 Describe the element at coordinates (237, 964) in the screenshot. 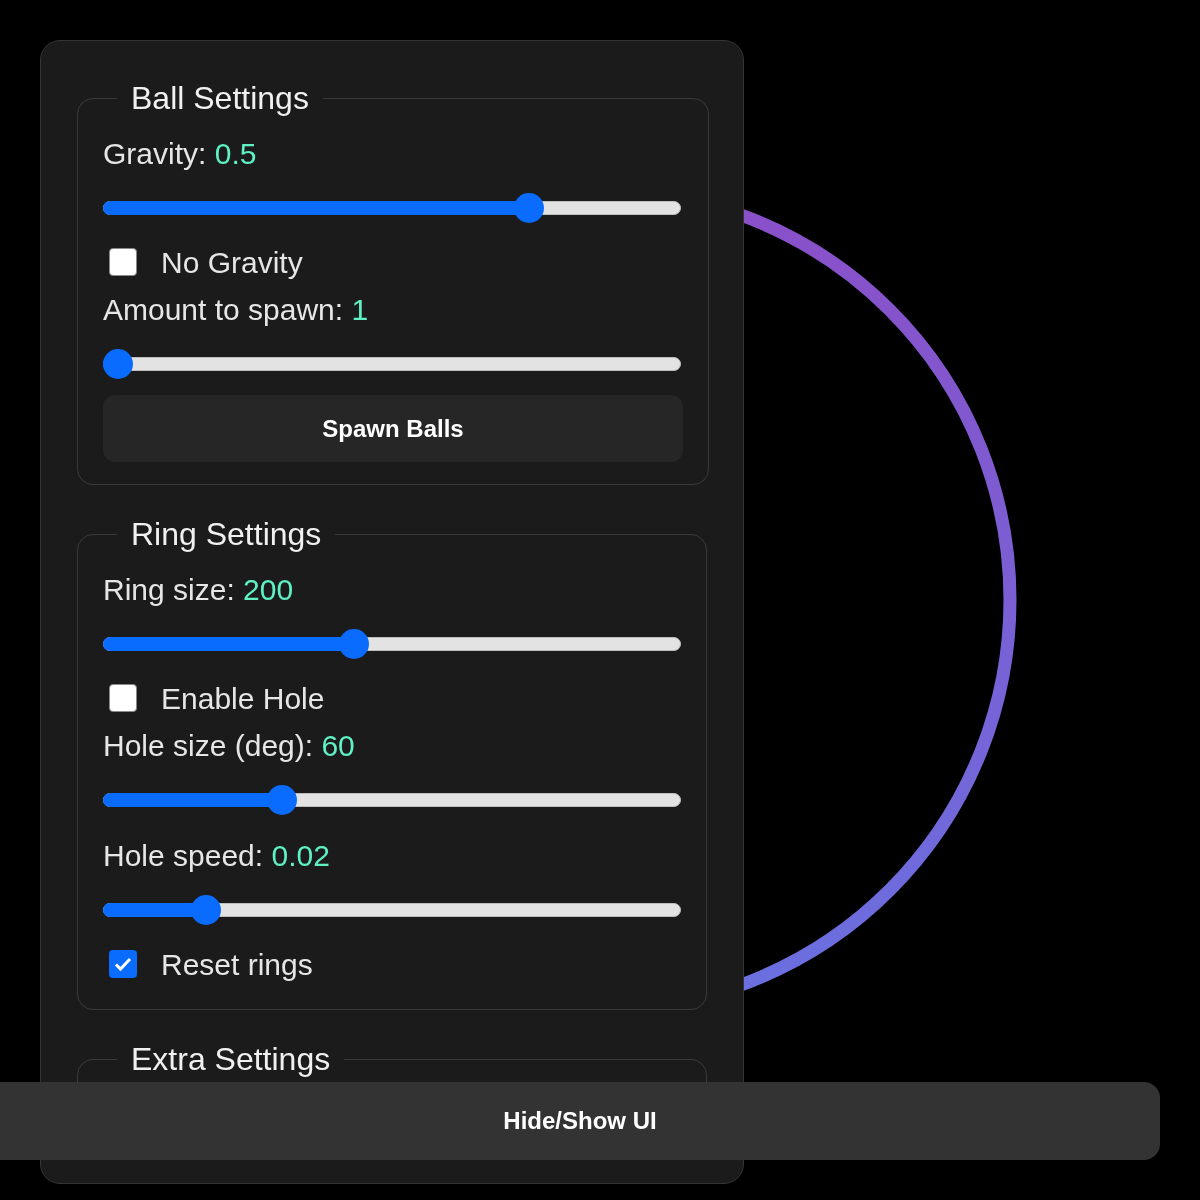

I see `checkbox-label: Reset rings` at that location.